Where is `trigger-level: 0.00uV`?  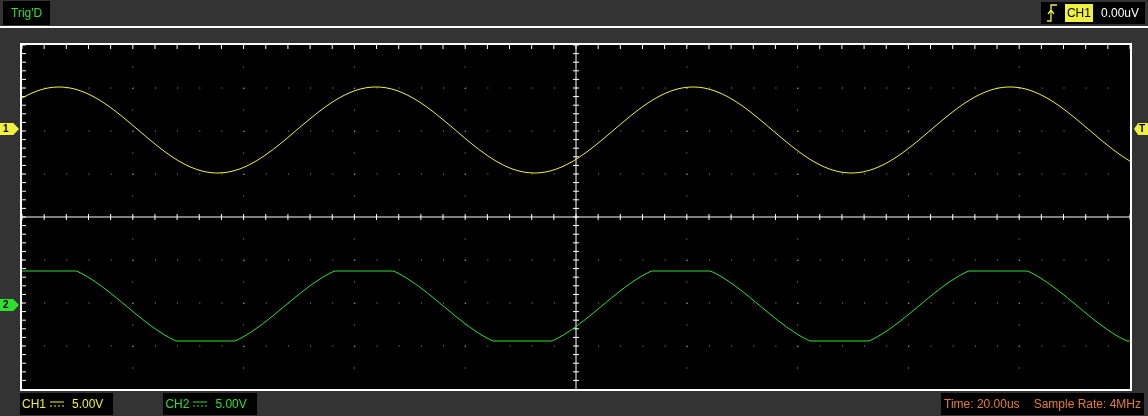 trigger-level: 0.00uV is located at coordinates (1119, 13).